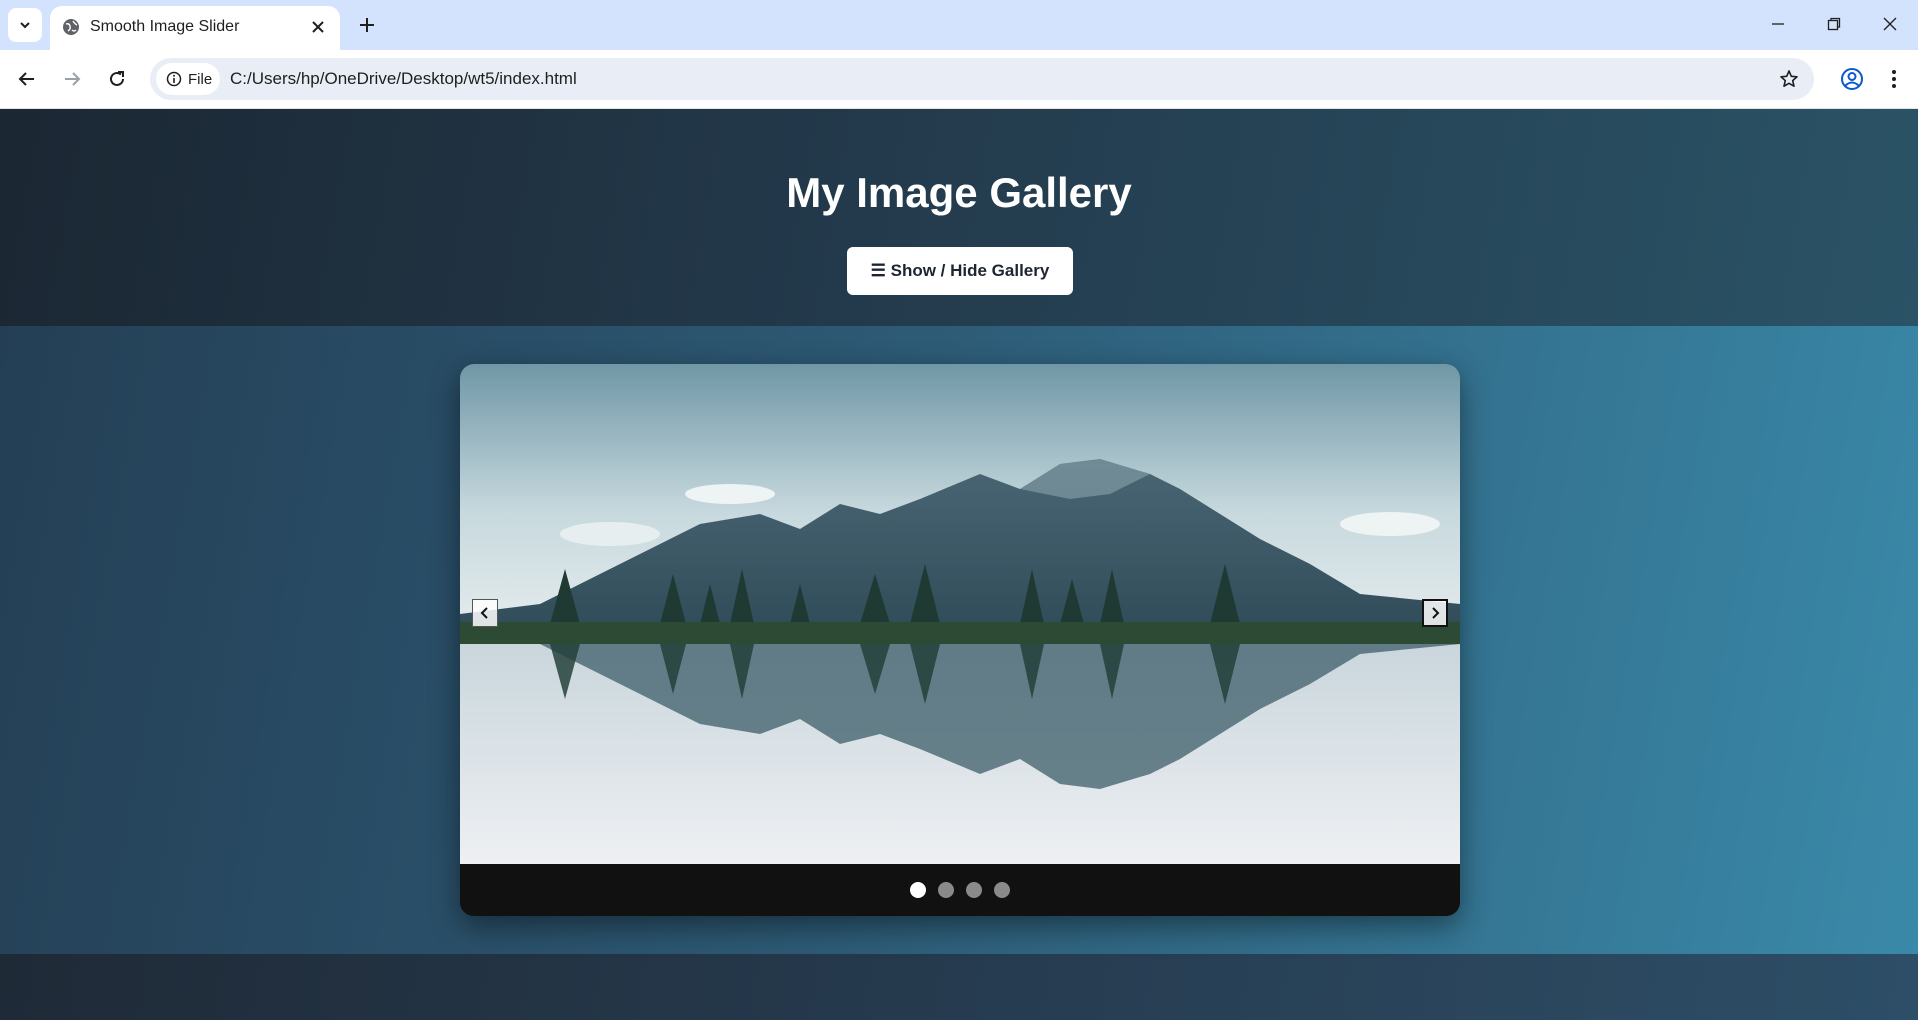 The height and width of the screenshot is (1020, 1918). I want to click on bookmark-button, so click(1789, 79).